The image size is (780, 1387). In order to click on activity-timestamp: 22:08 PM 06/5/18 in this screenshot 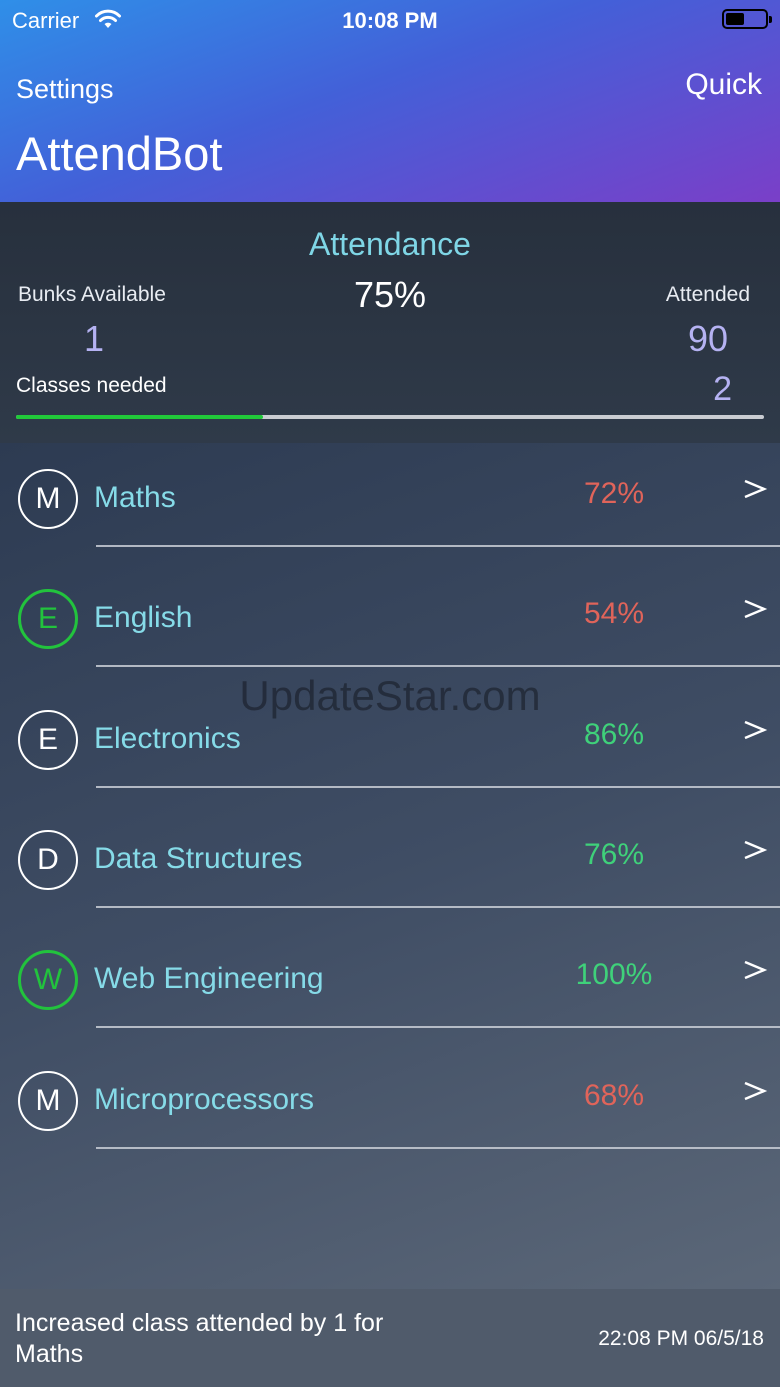, I will do `click(681, 1338)`.